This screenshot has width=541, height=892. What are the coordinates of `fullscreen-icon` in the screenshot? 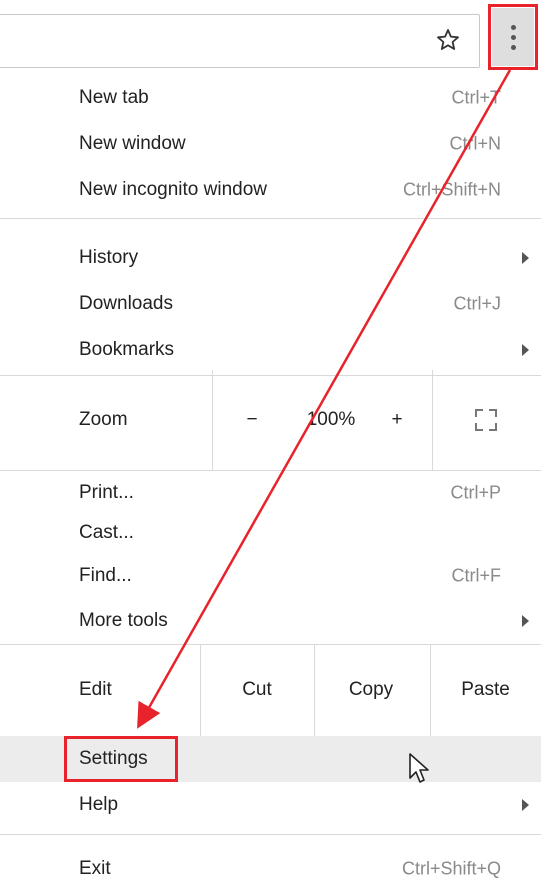 It's located at (486, 420).